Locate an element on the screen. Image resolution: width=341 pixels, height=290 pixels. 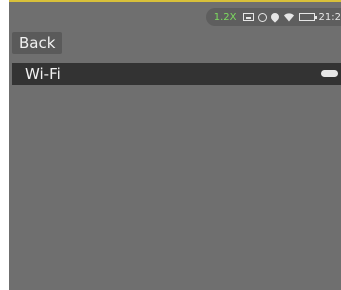
wifi-signal-icon is located at coordinates (289, 17).